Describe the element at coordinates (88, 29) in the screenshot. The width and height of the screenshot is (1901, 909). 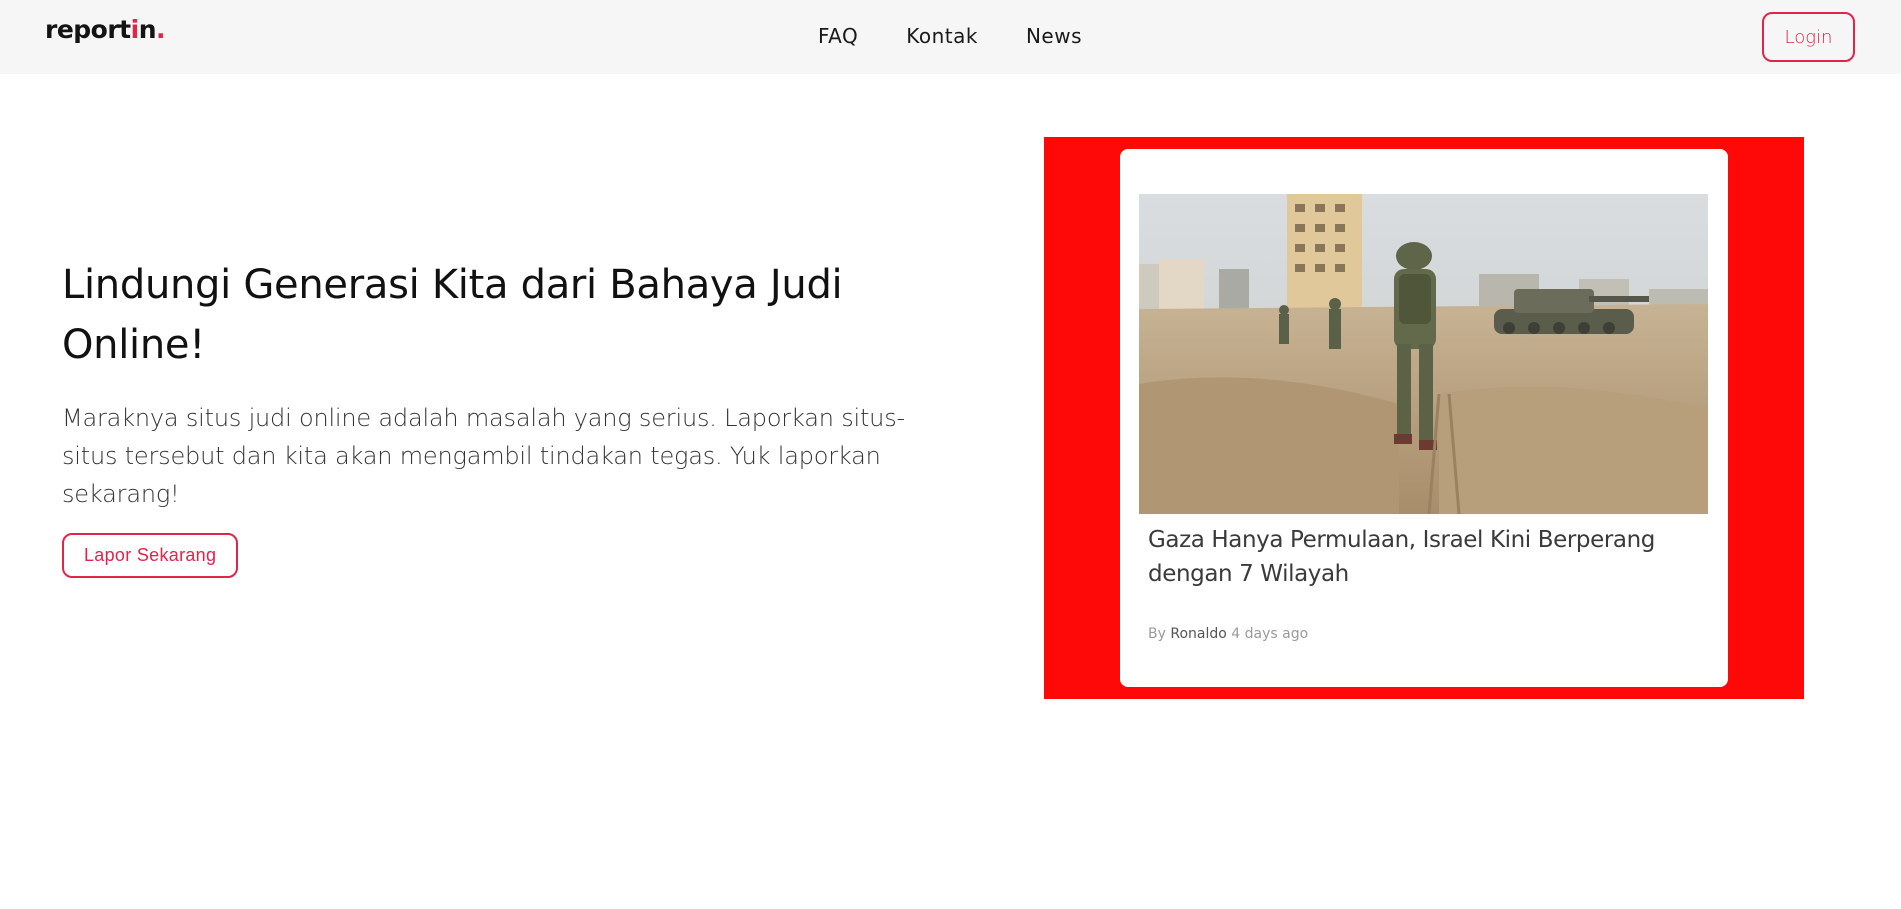
I see `logo-text-report: report` at that location.